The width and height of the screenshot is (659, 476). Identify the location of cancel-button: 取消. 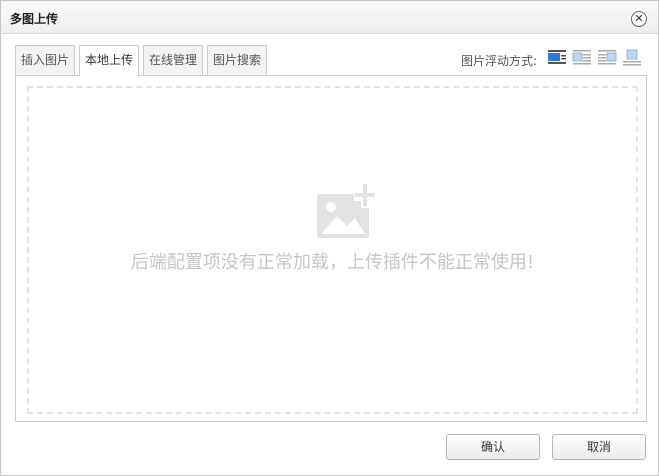
(599, 447).